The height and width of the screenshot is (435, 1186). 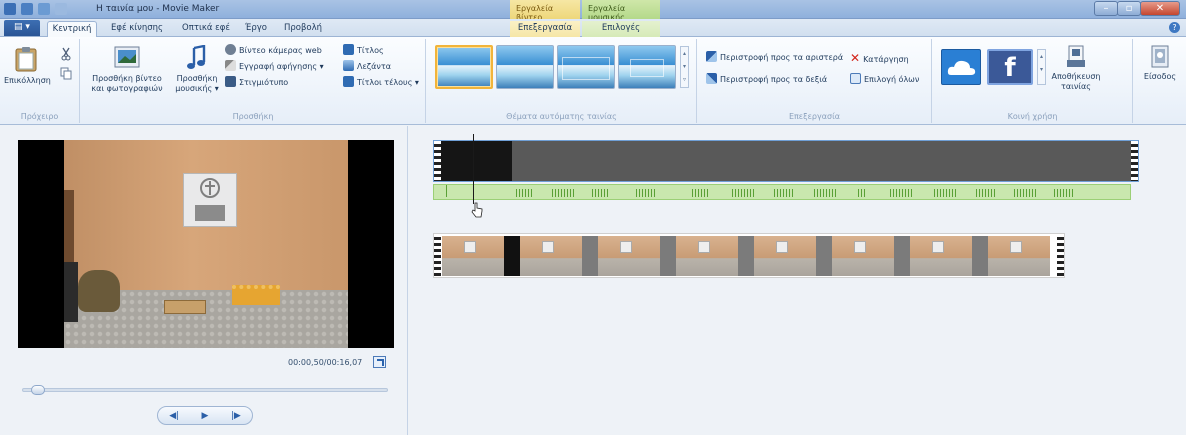 What do you see at coordinates (197, 69) in the screenshot?
I see `add-music-button: Προσθήκη μουσικής ▾` at bounding box center [197, 69].